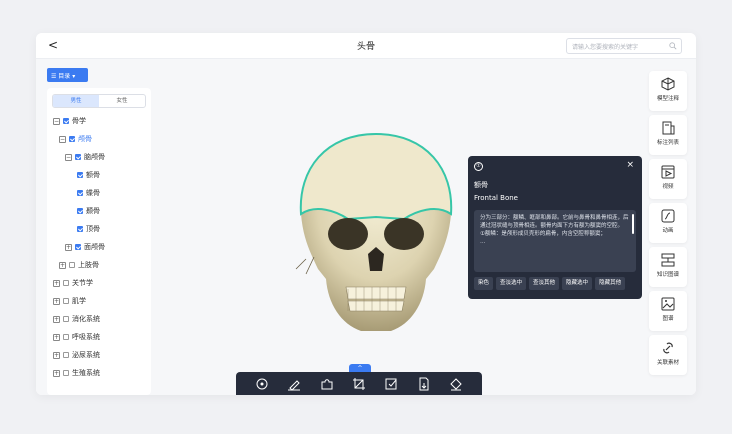  Describe the element at coordinates (667, 275) in the screenshot. I see `knowledge-graph-label: 知识图谱` at that location.